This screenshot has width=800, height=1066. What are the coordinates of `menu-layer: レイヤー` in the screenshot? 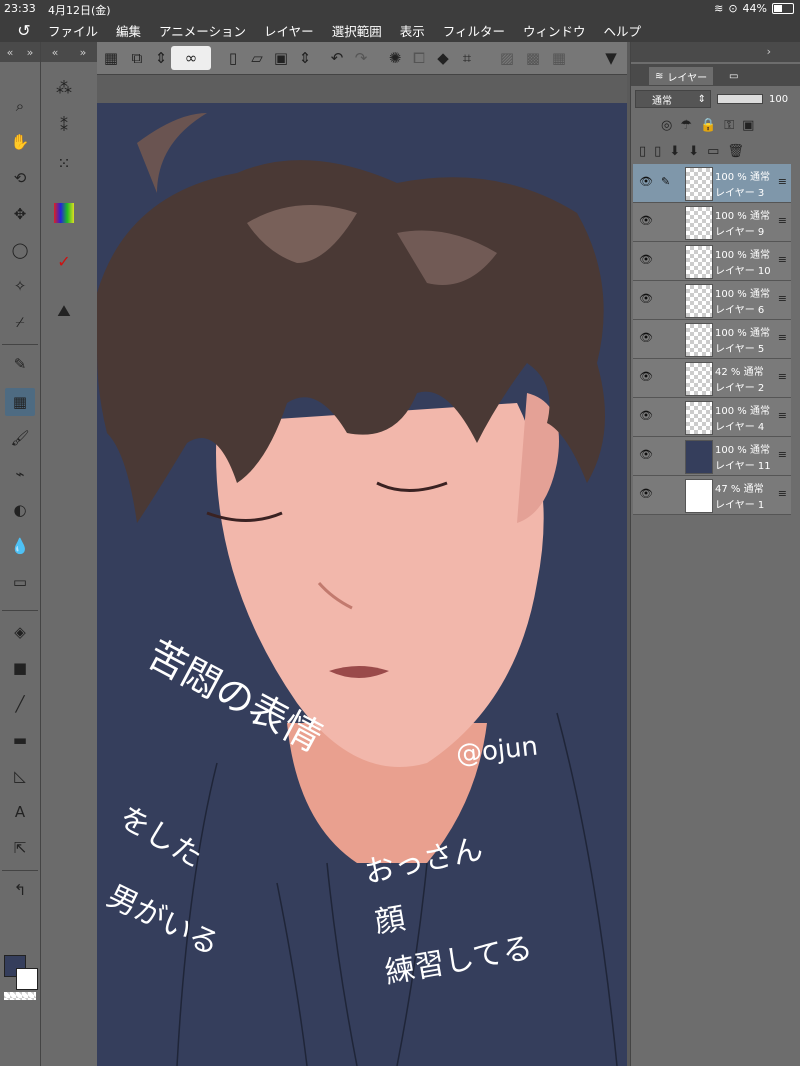 It's located at (289, 30).